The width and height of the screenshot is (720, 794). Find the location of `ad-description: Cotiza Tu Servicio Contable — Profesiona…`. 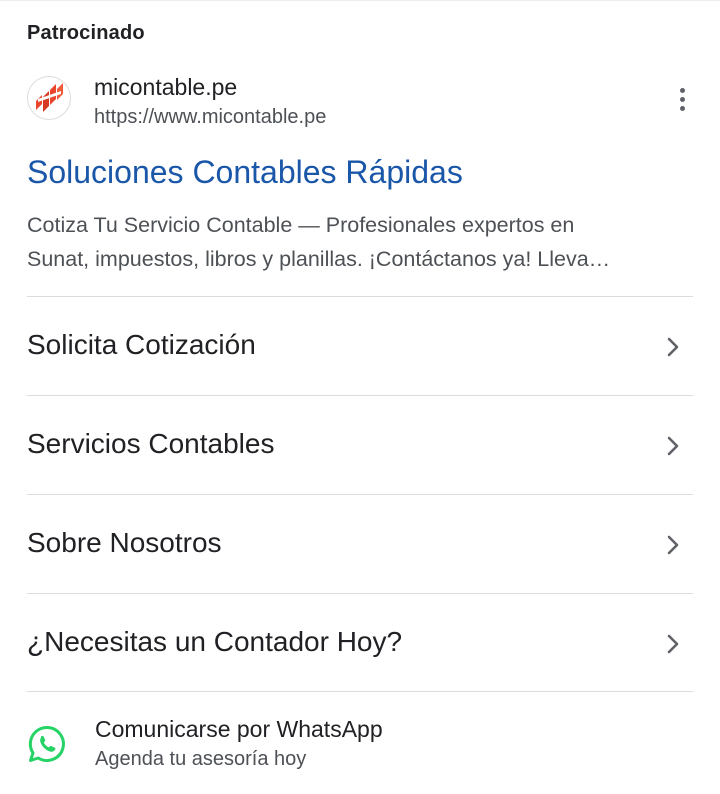

ad-description: Cotiza Tu Servicio Contable — Profesiona… is located at coordinates (361, 242).